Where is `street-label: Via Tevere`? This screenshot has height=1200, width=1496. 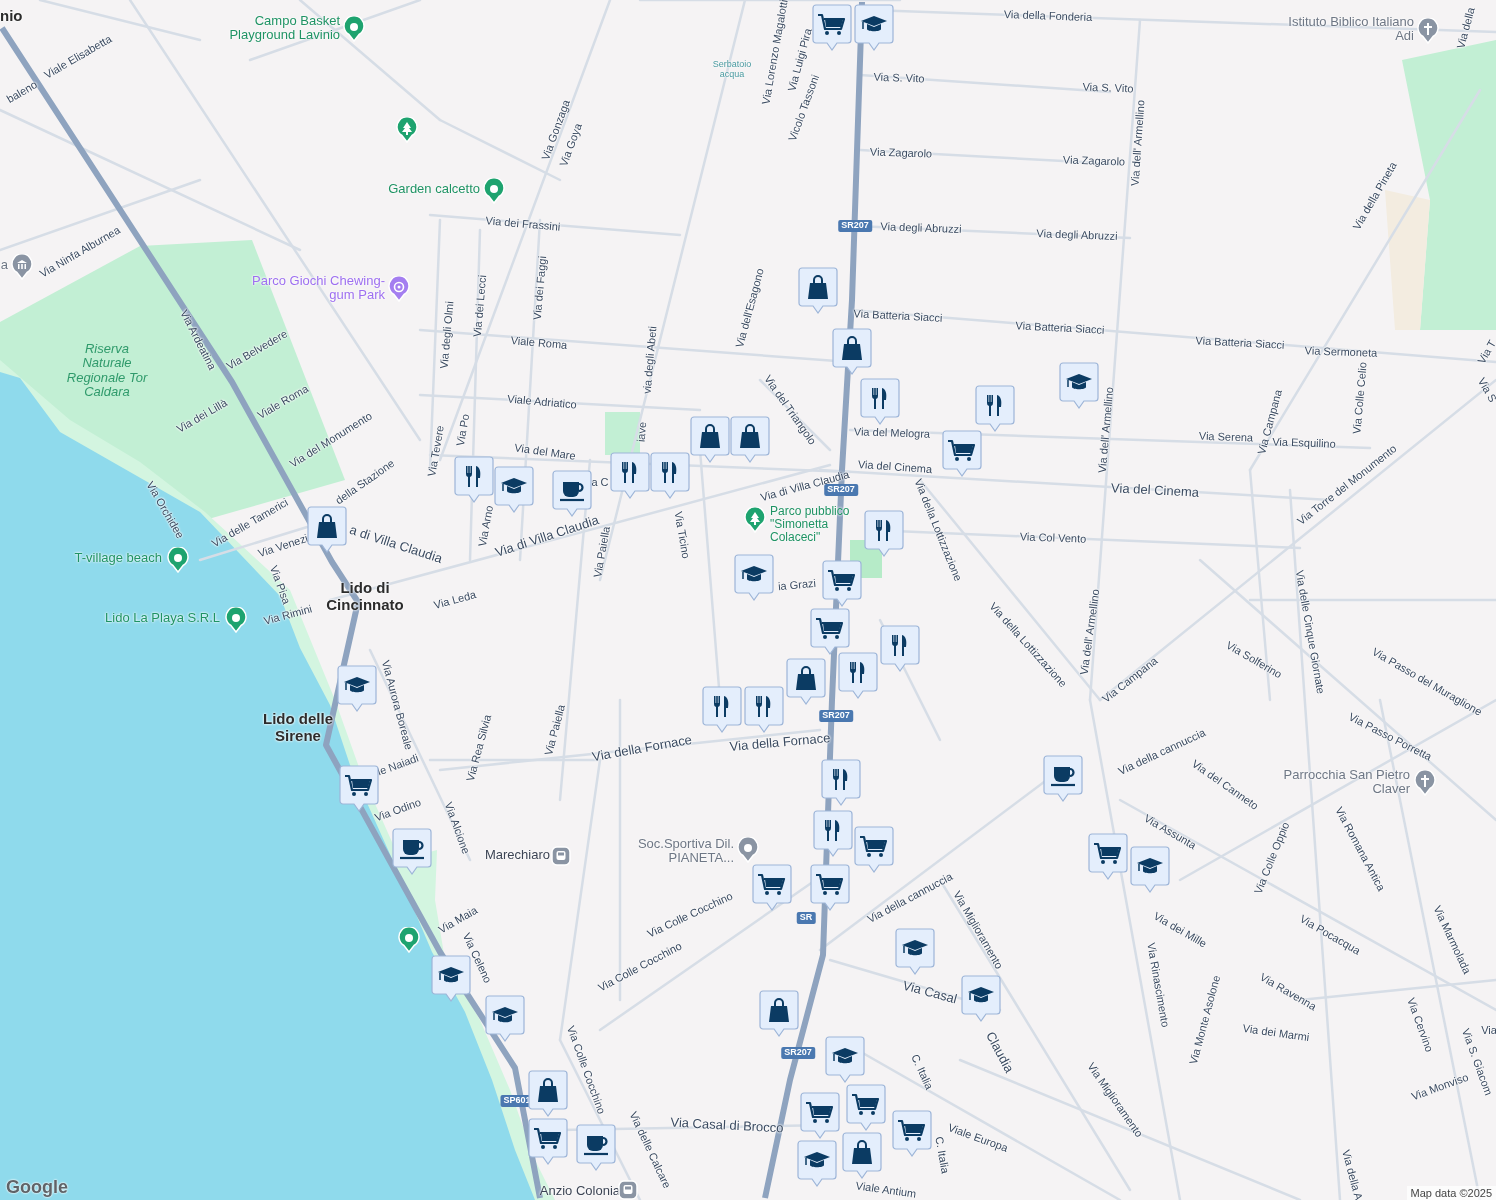
street-label: Via Tevere is located at coordinates (436, 451).